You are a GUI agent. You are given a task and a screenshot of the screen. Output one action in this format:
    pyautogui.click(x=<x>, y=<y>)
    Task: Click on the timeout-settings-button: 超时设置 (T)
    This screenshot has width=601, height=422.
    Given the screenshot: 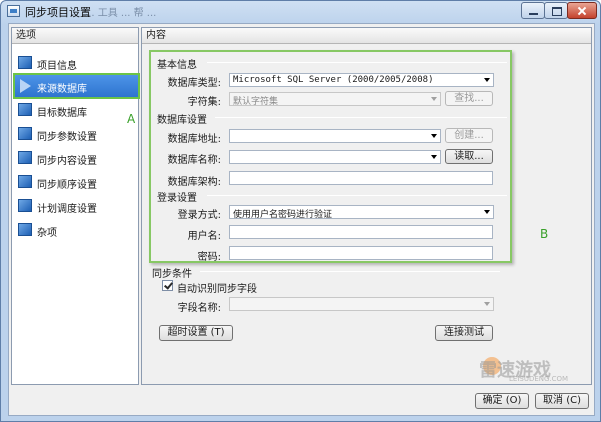 What is the action you would take?
    pyautogui.click(x=196, y=333)
    